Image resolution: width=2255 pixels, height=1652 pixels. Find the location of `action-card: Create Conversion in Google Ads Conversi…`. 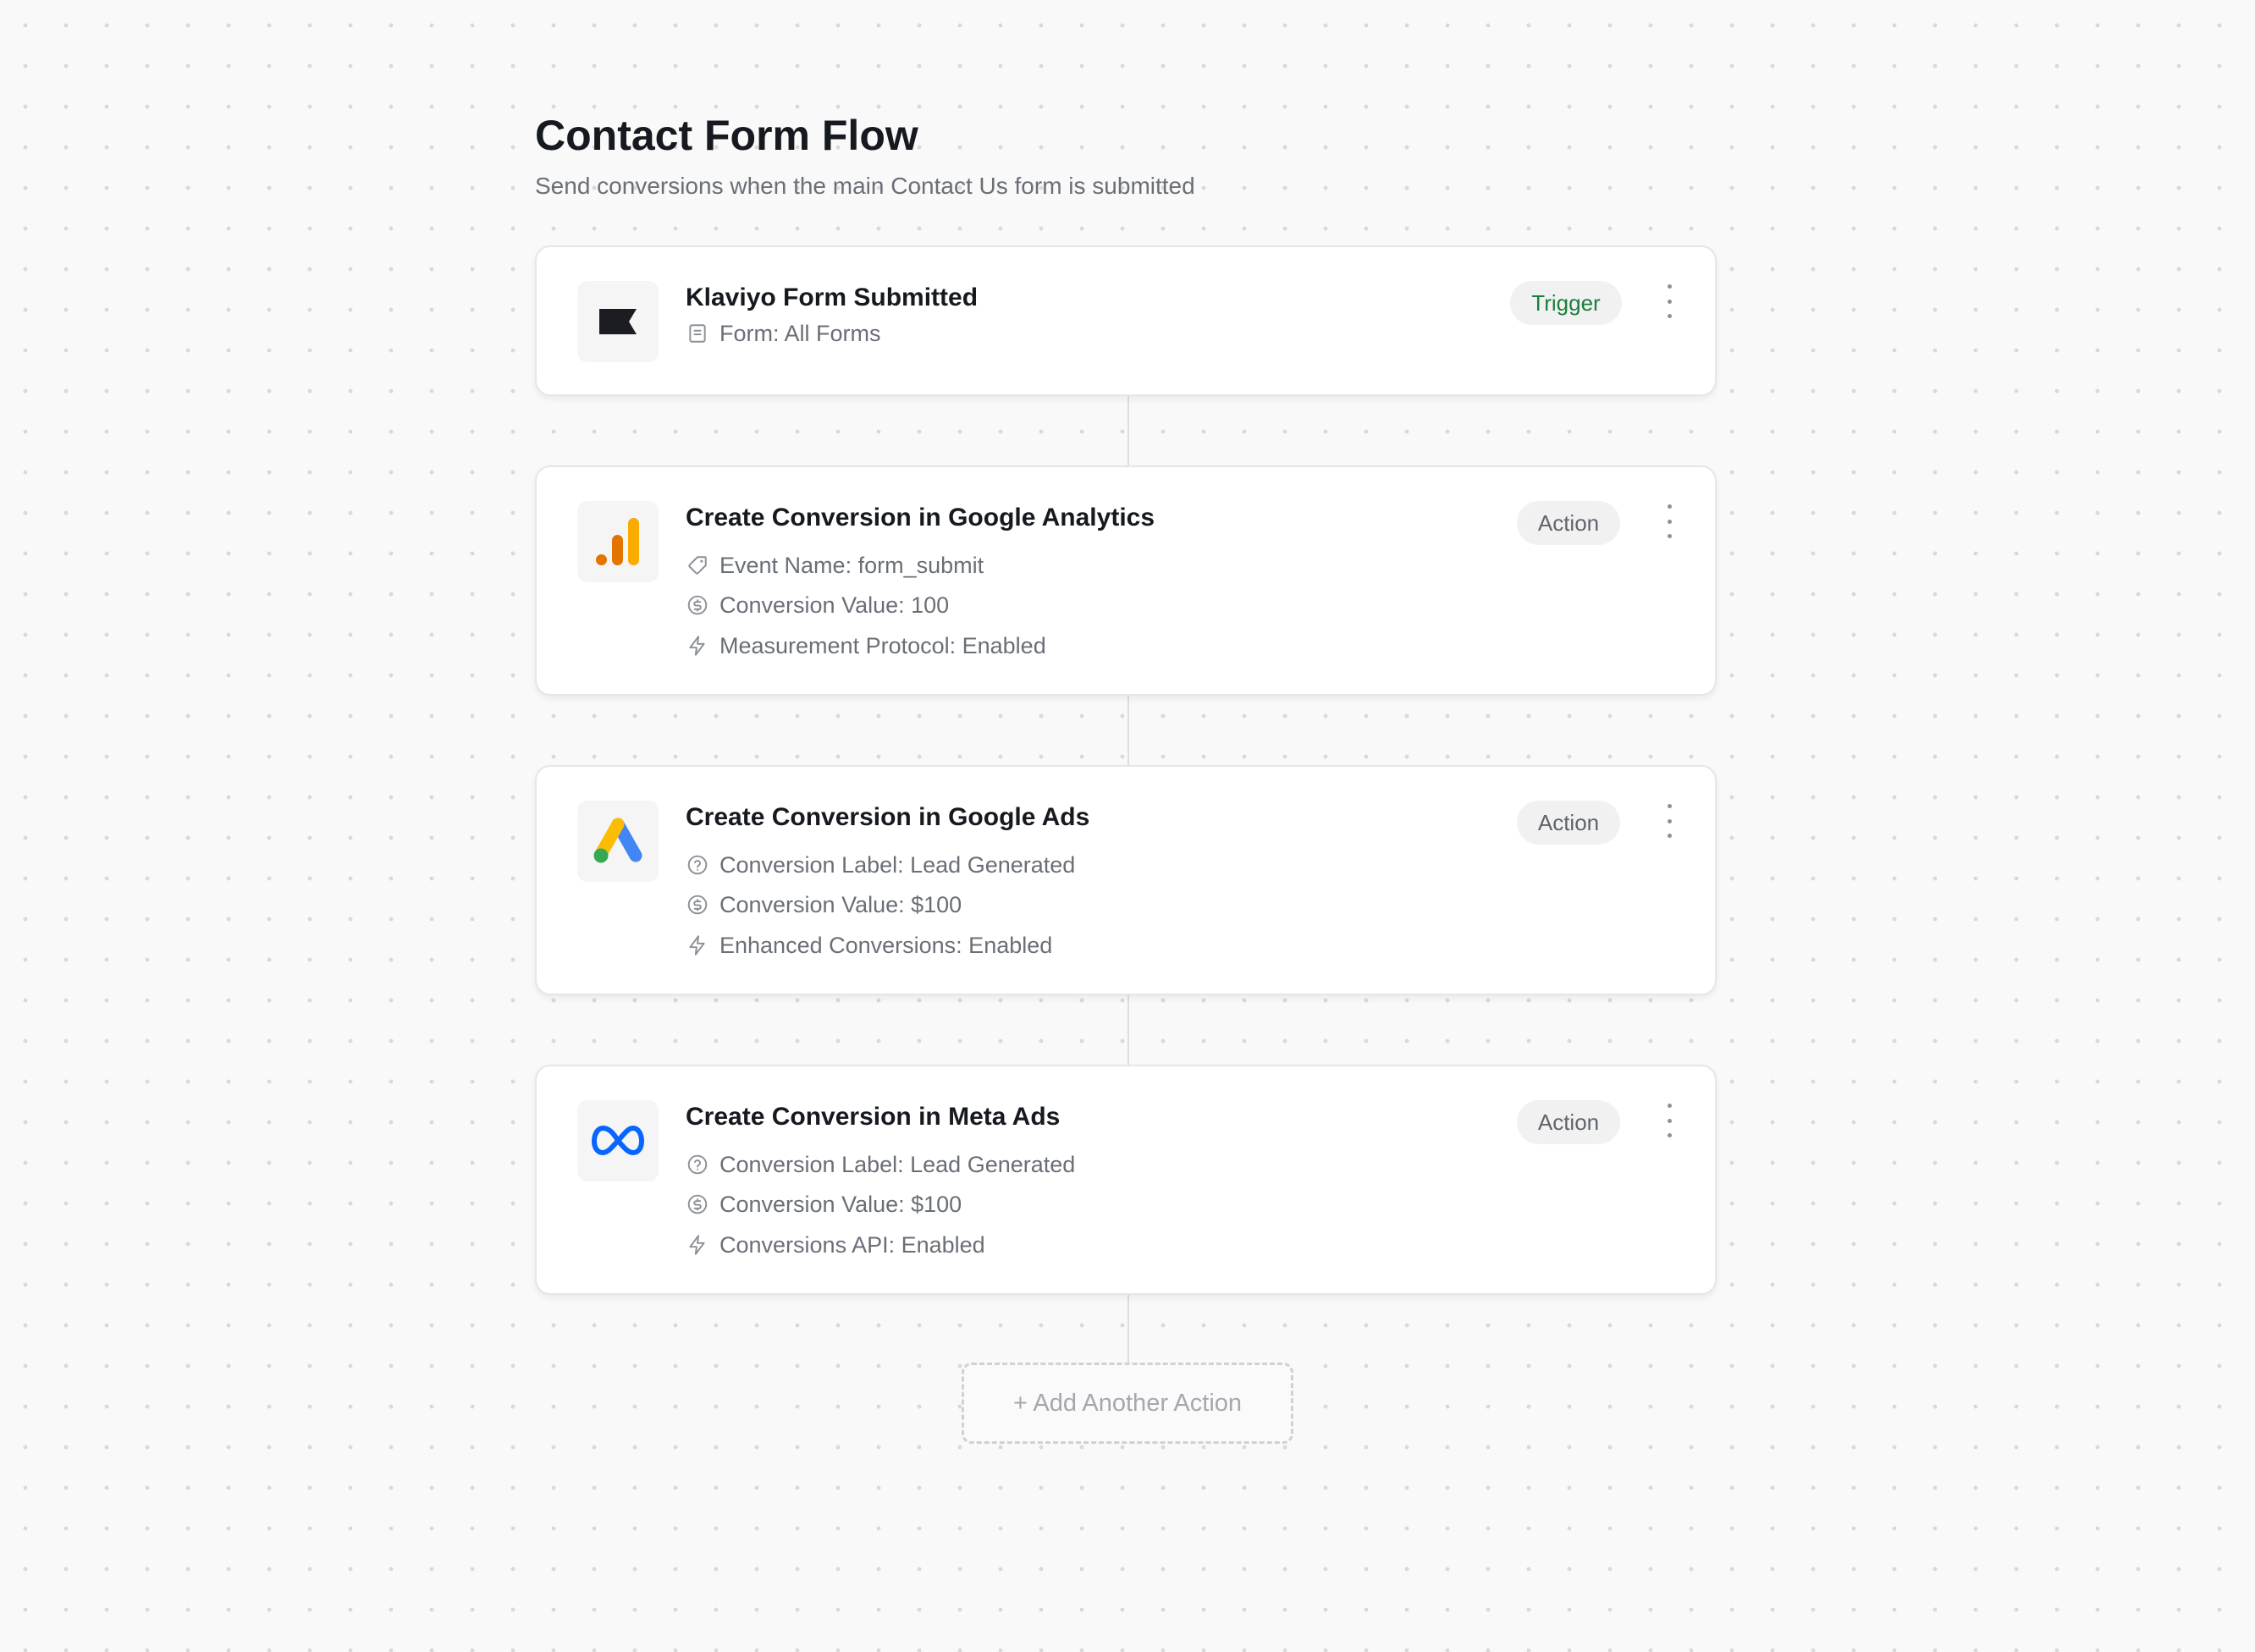

action-card: Create Conversion in Google Ads Conversi… is located at coordinates (1126, 880).